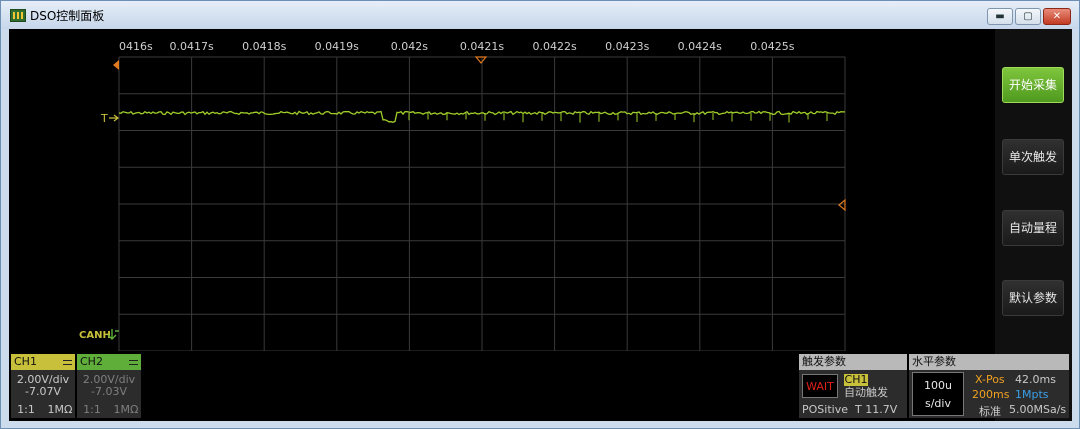 The image size is (1080, 429). What do you see at coordinates (43, 392) in the screenshot?
I see `ch1-offset: -7.07V` at bounding box center [43, 392].